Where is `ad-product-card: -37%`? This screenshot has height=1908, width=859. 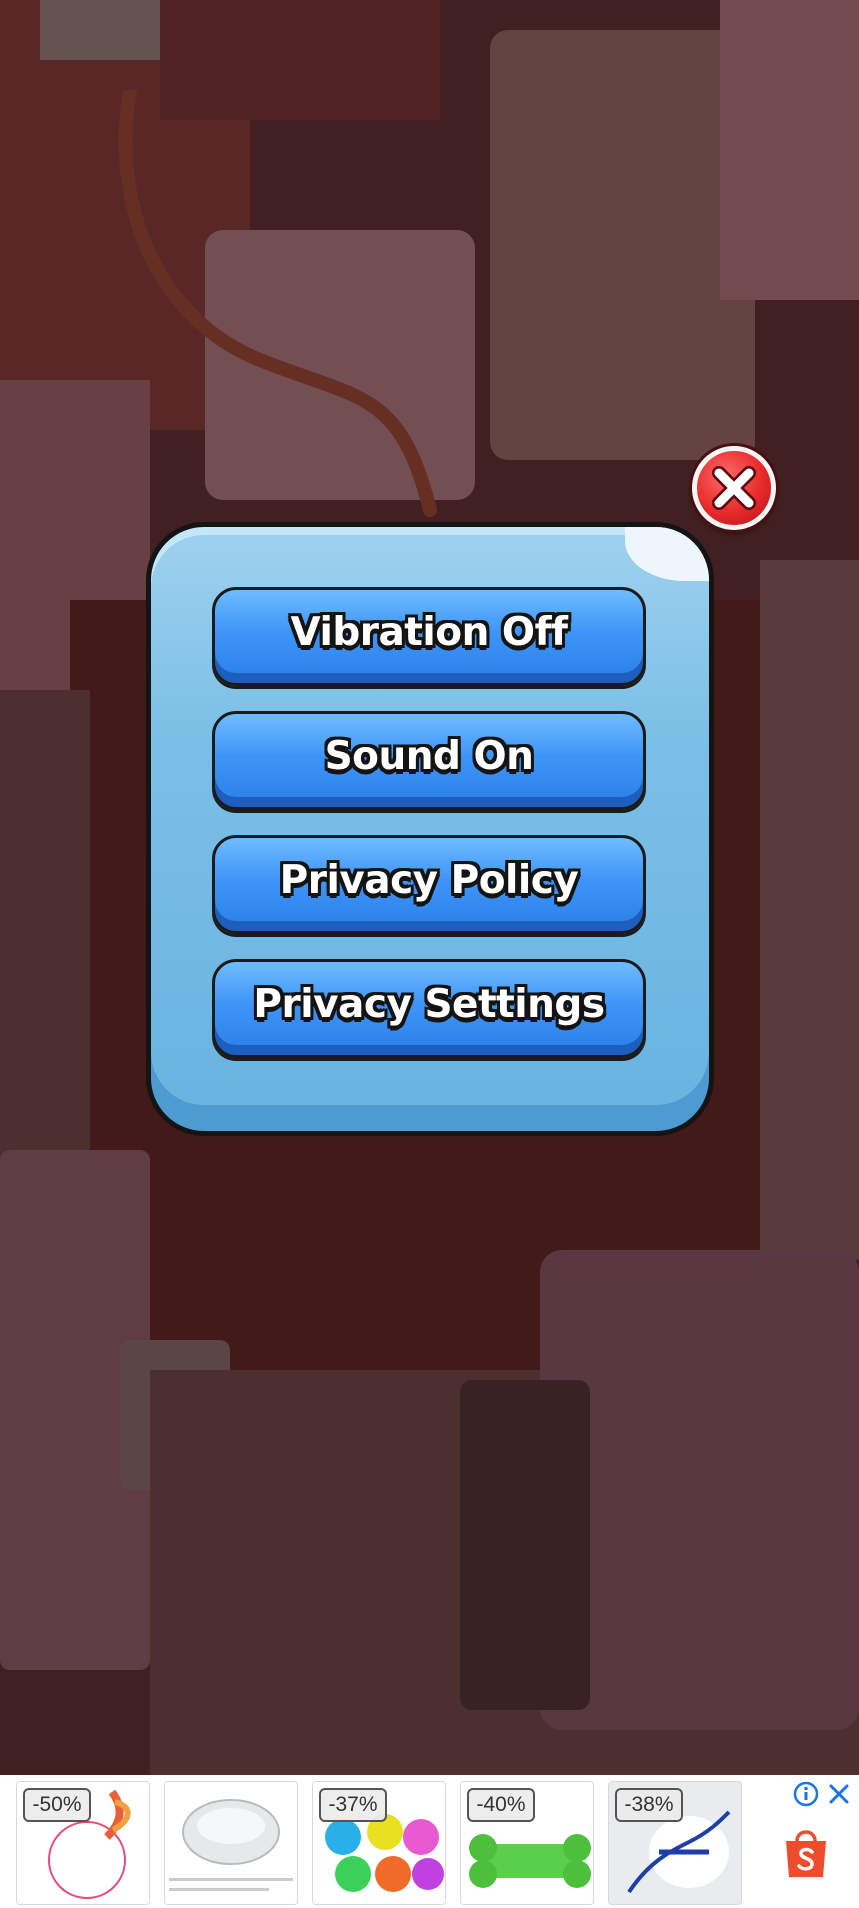
ad-product-card: -37% is located at coordinates (379, 1843).